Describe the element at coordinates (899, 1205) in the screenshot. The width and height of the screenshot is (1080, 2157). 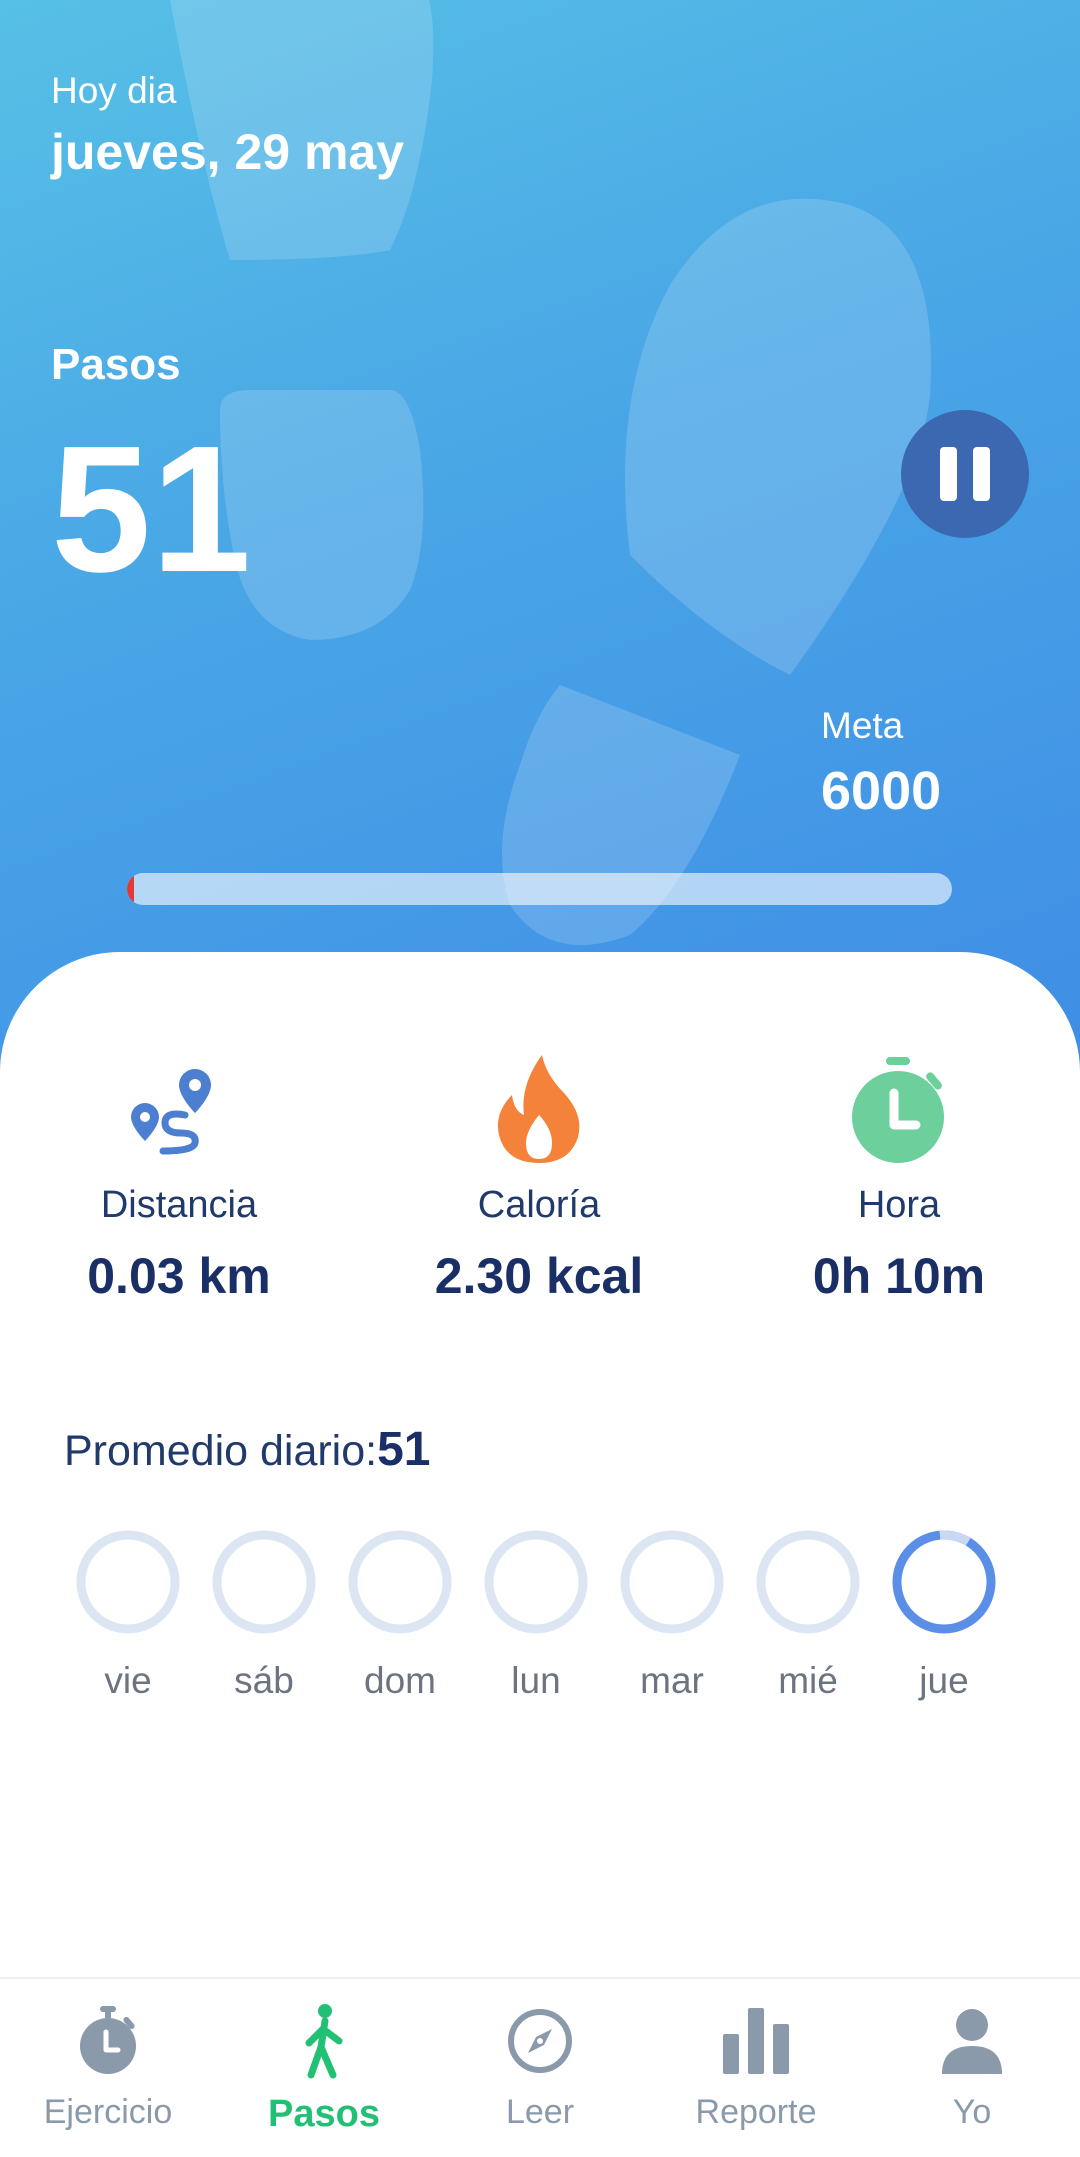
I see `time-label: Hora` at that location.